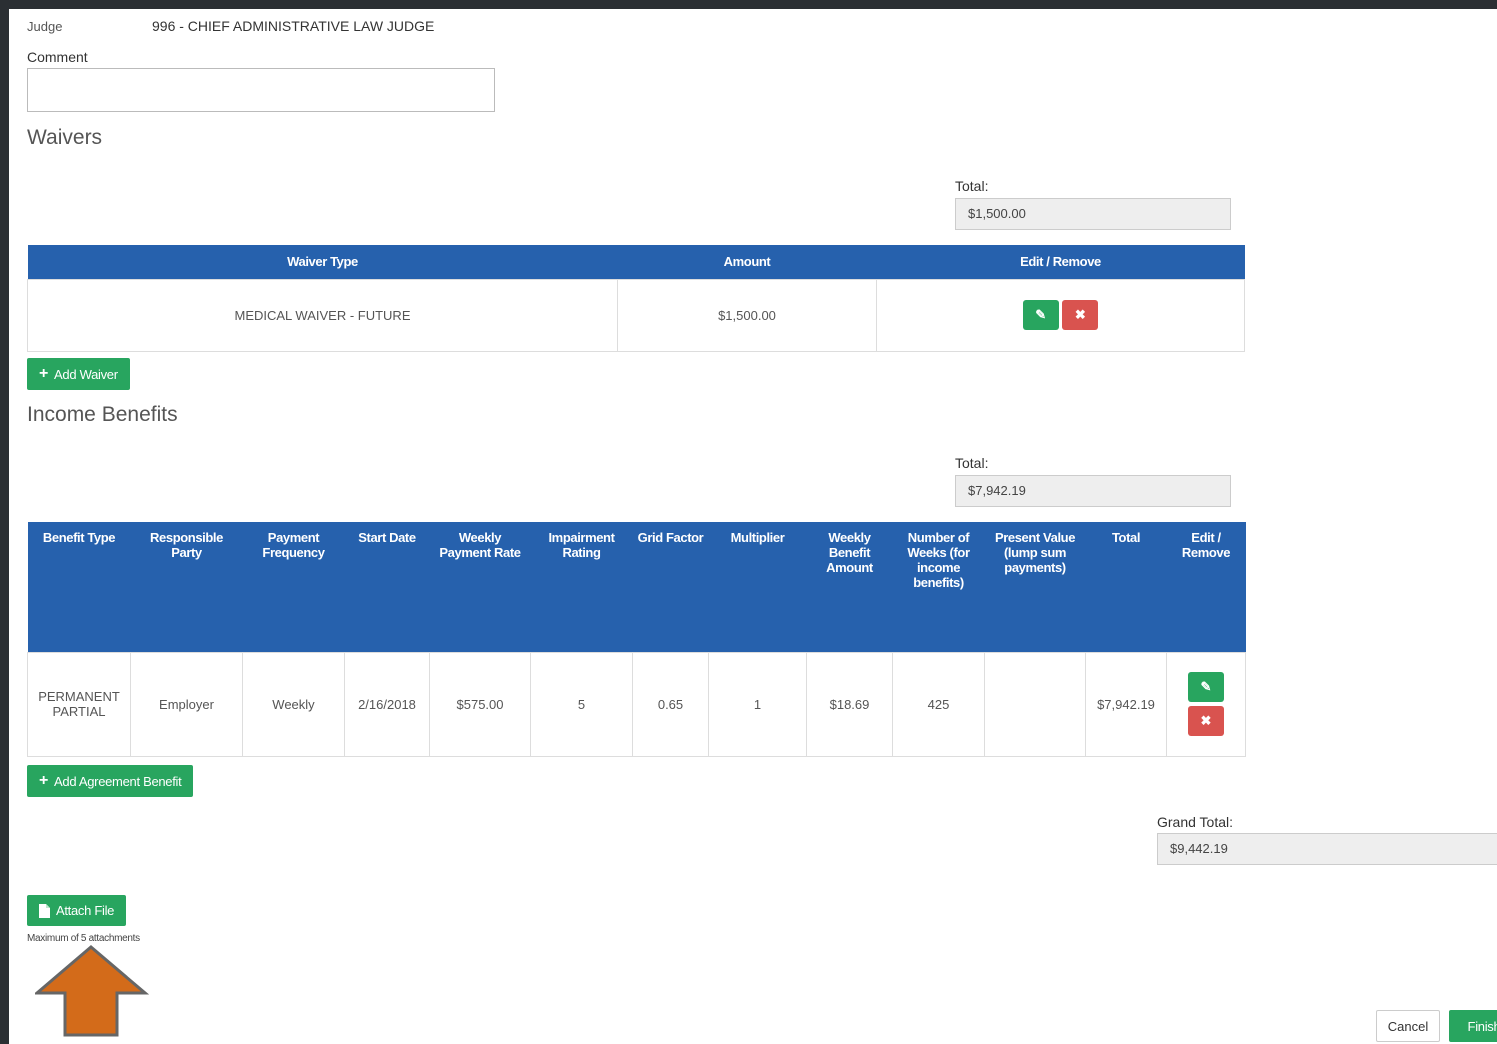 This screenshot has height=1044, width=1497. Describe the element at coordinates (102, 414) in the screenshot. I see `income-benefits-title: Income Benefits` at that location.